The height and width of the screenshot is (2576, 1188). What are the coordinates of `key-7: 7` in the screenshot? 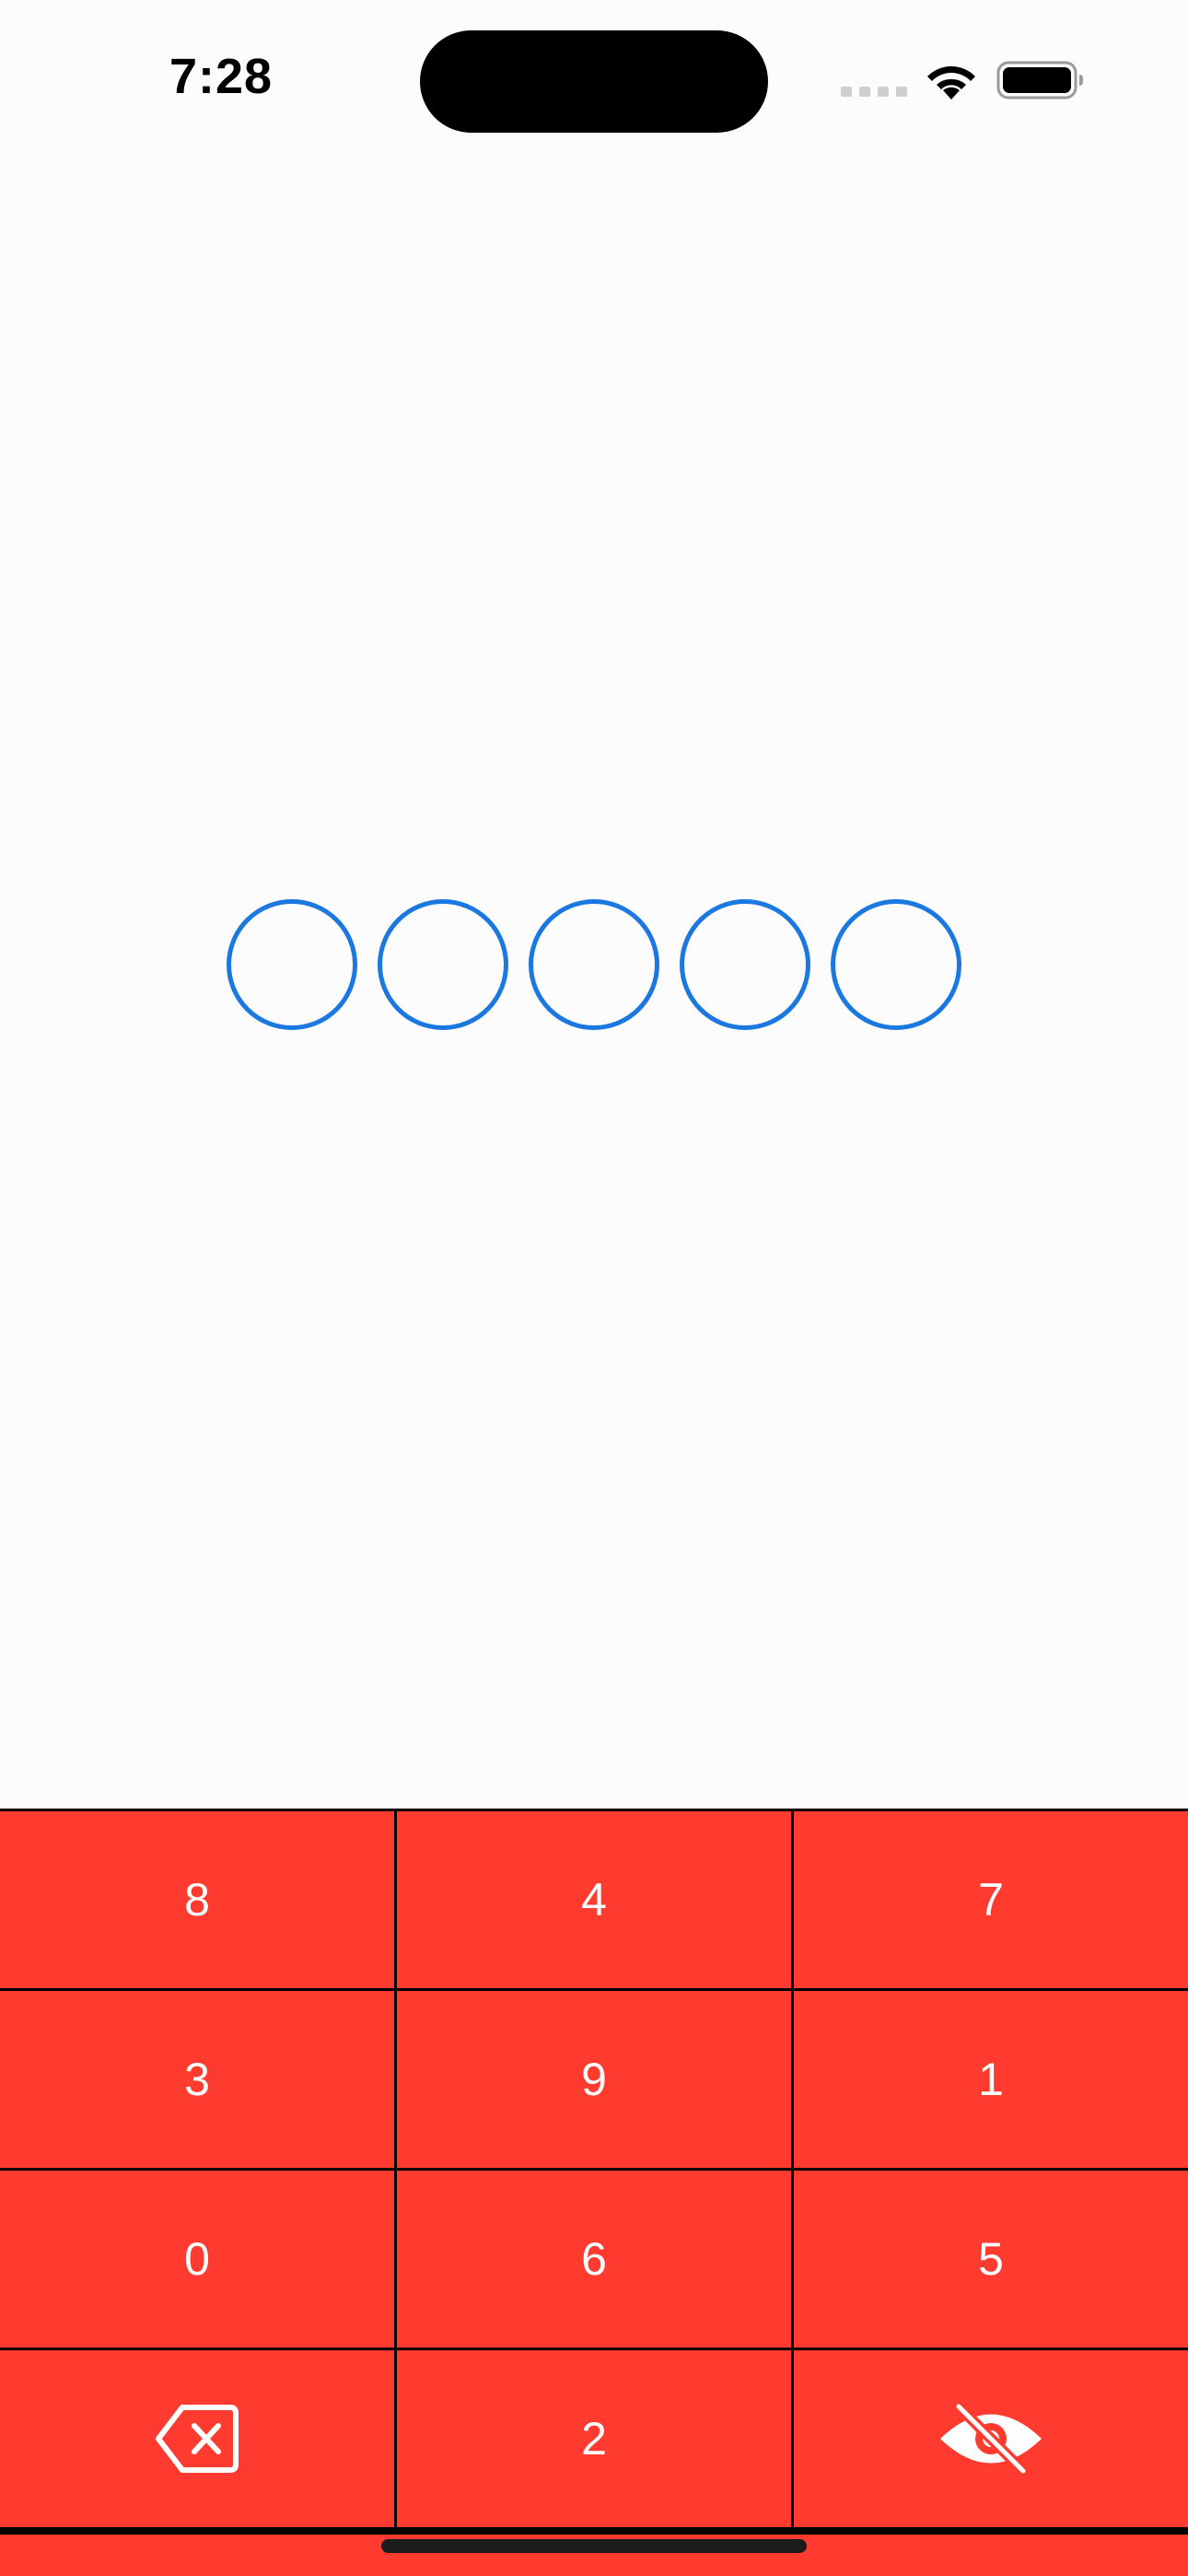 It's located at (991, 1899).